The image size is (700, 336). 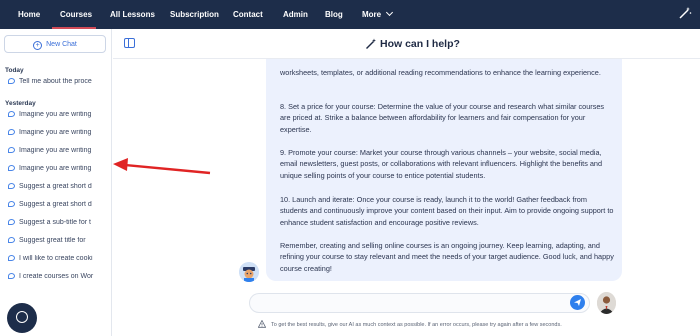 I want to click on nav-admin: Admin, so click(x=295, y=14).